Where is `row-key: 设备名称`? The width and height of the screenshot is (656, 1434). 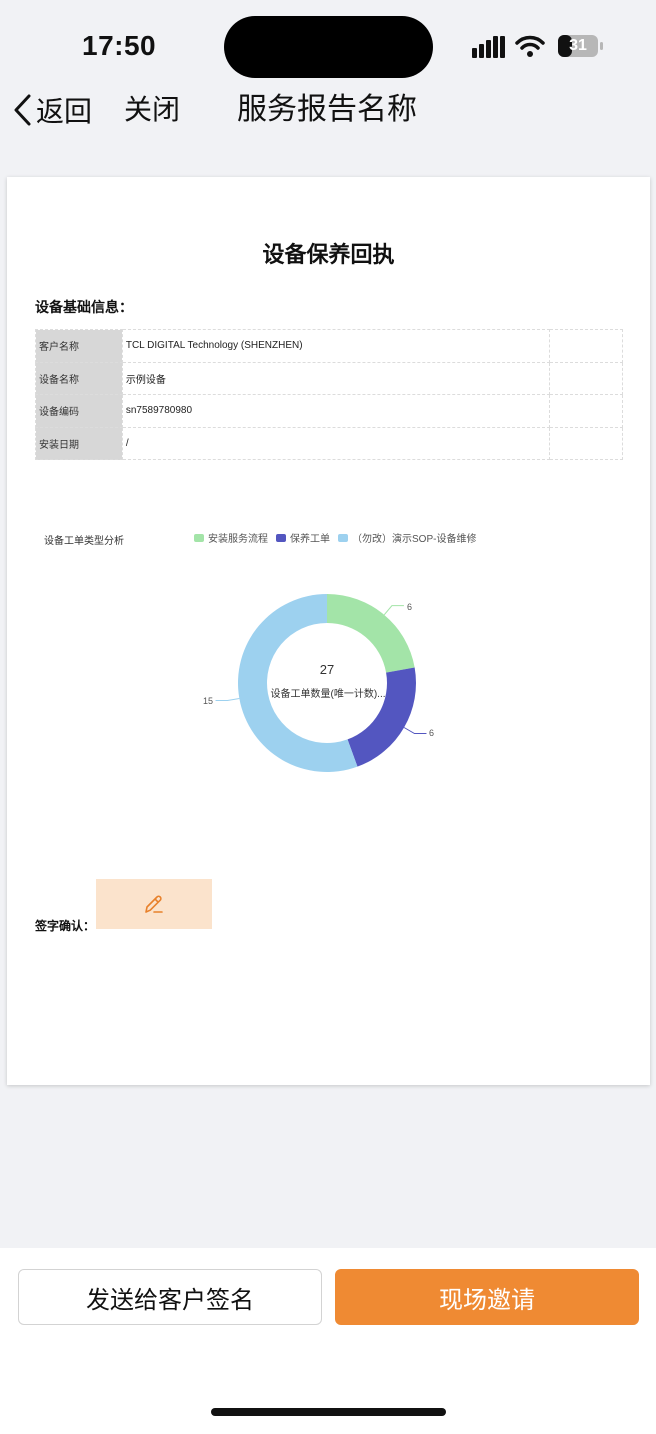 row-key: 设备名称 is located at coordinates (79, 378).